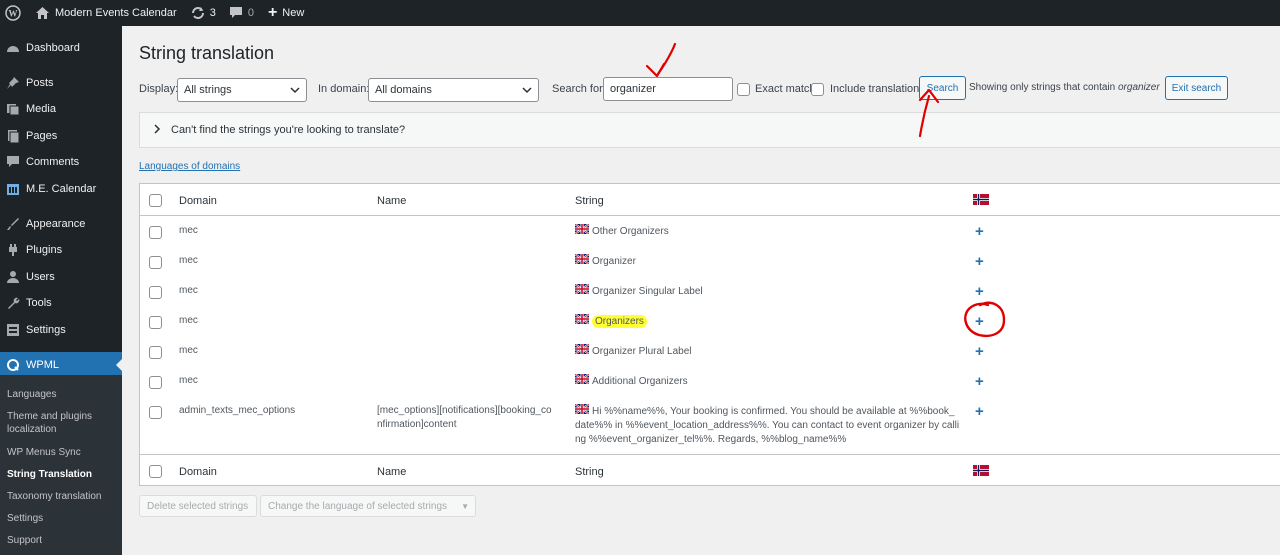 The height and width of the screenshot is (555, 1280). I want to click on row-string: Organizer, so click(605, 261).